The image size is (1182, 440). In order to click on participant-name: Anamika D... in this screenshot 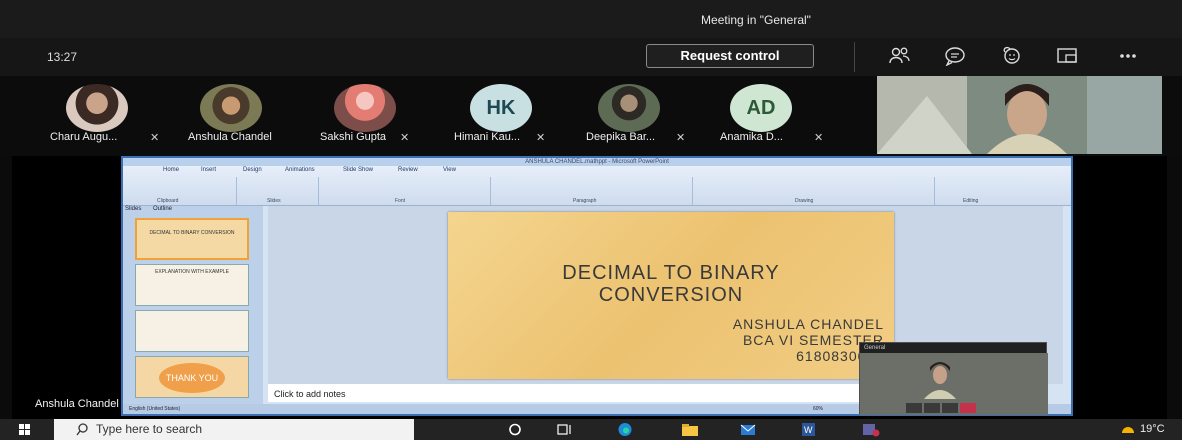, I will do `click(751, 137)`.